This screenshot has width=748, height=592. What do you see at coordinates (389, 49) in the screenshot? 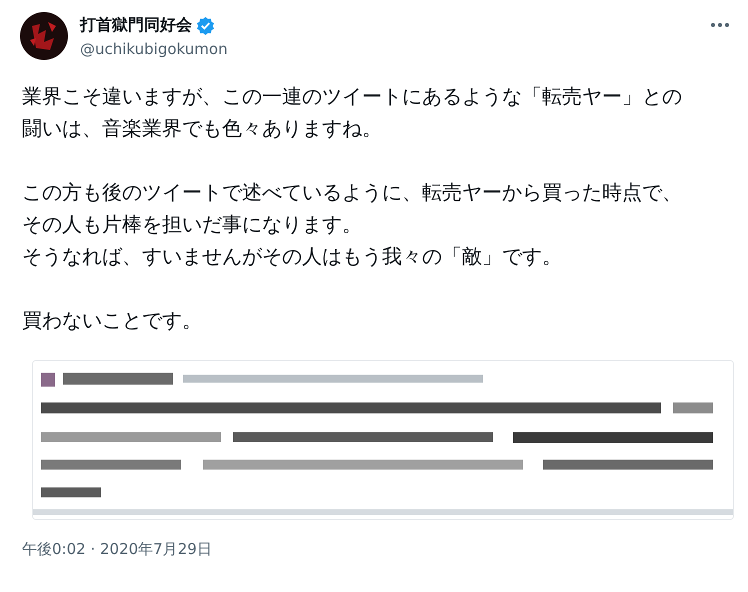
I see `account-handle: @uchikubigokumon` at bounding box center [389, 49].